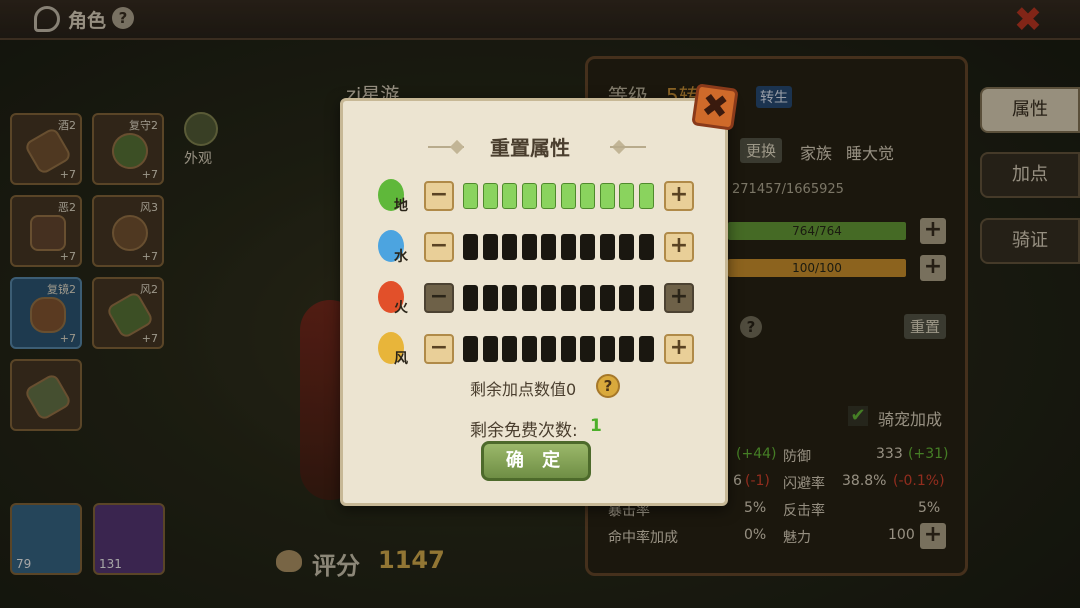  Describe the element at coordinates (524, 431) in the screenshot. I see `remaining-free-label: 剩余免费次数:` at that location.